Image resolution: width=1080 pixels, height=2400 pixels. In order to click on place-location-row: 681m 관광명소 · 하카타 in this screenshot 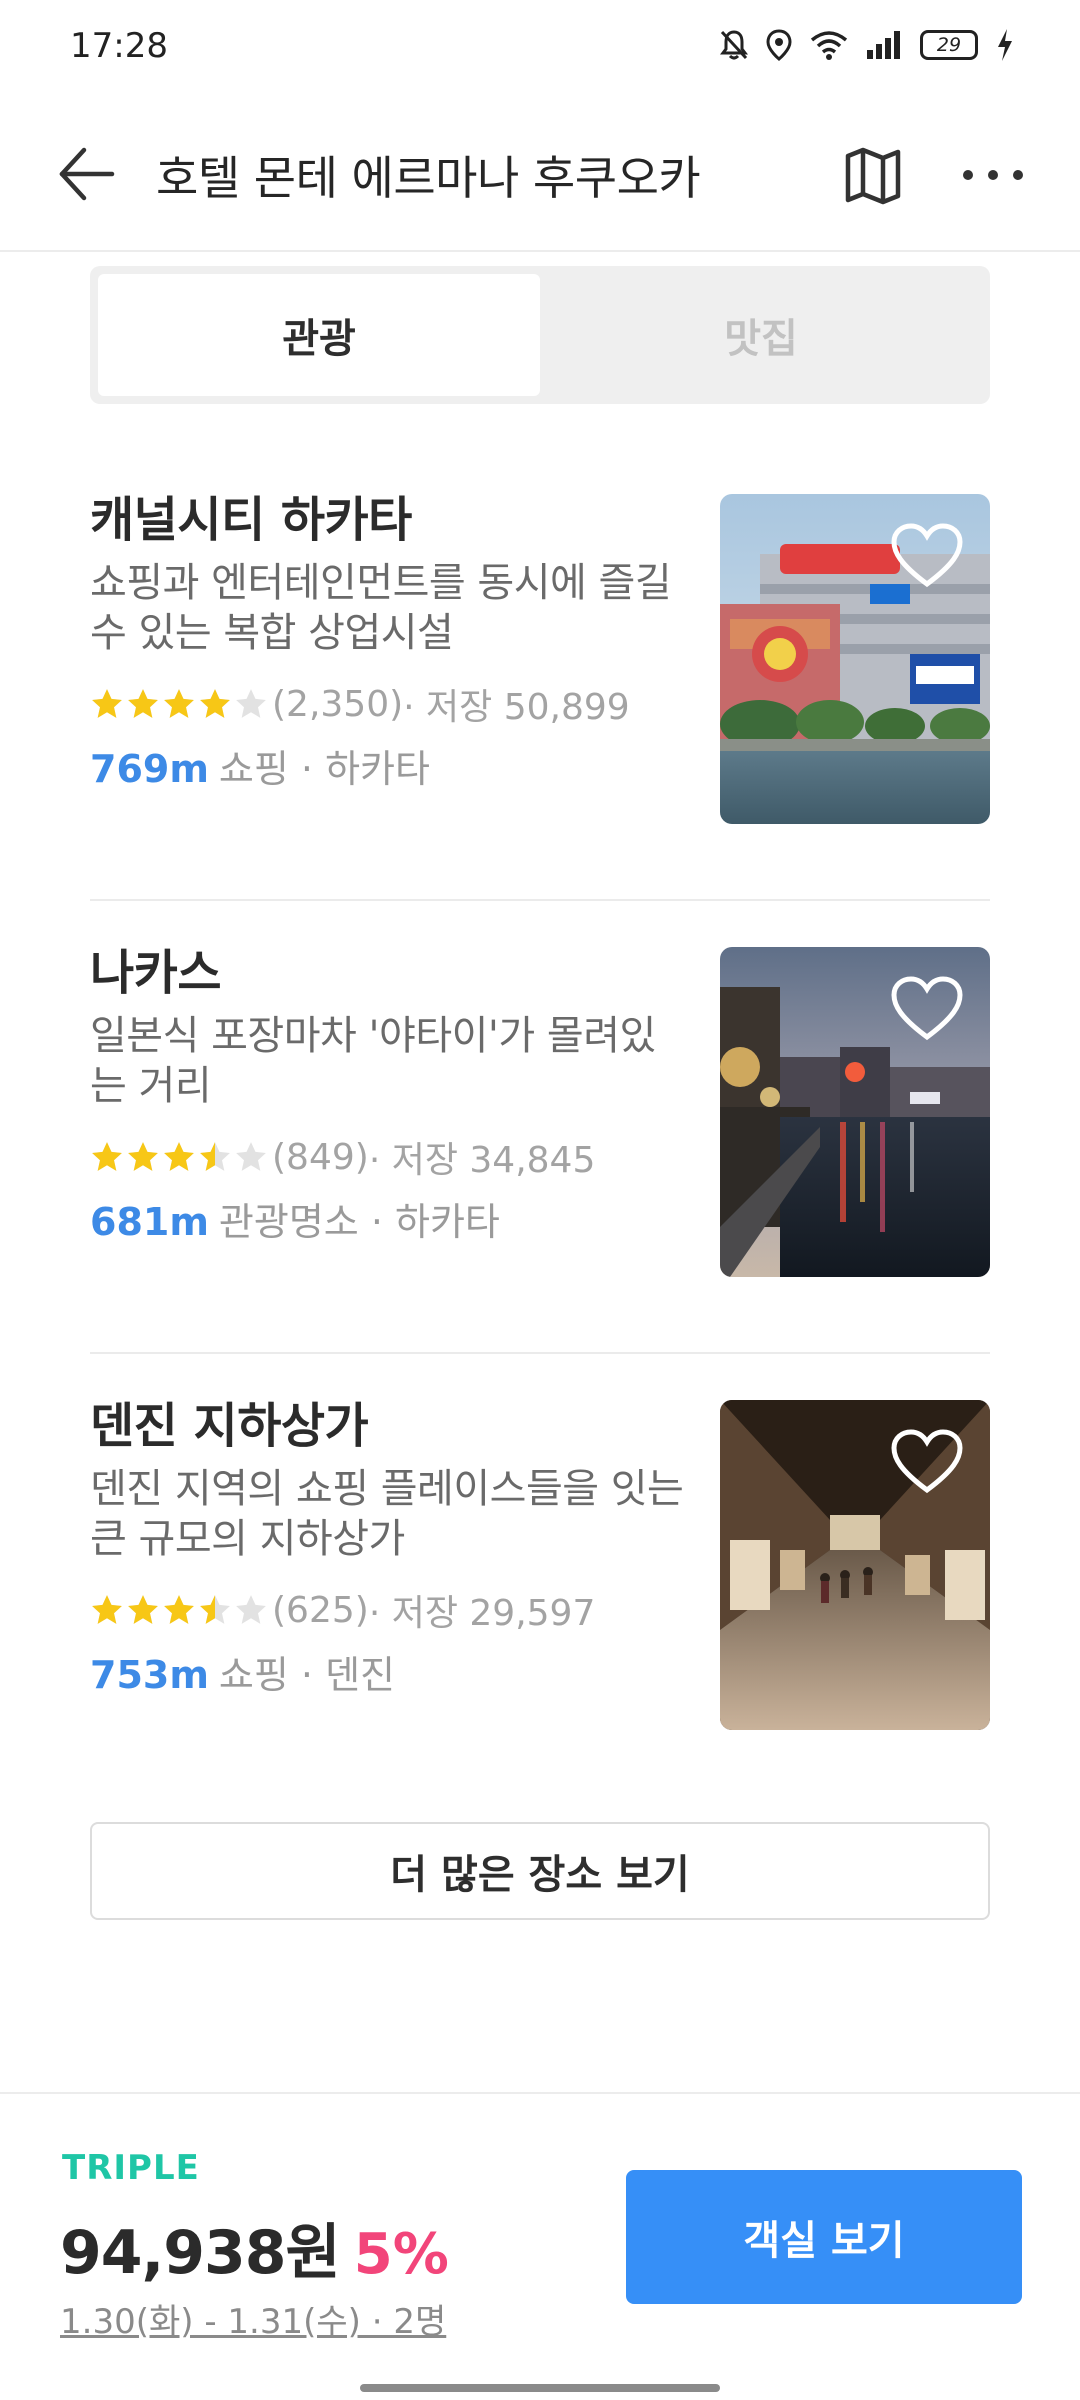, I will do `click(390, 1218)`.